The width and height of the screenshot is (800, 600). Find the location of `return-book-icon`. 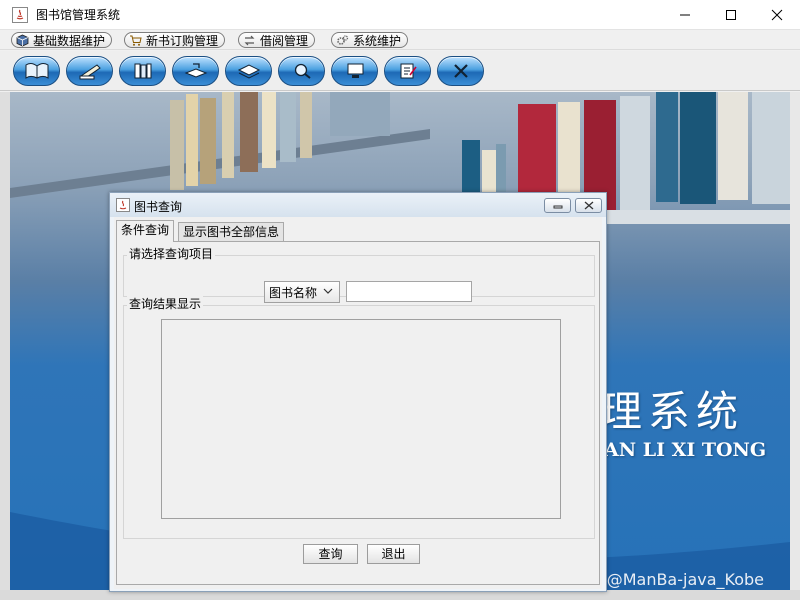

return-book-icon is located at coordinates (195, 70).